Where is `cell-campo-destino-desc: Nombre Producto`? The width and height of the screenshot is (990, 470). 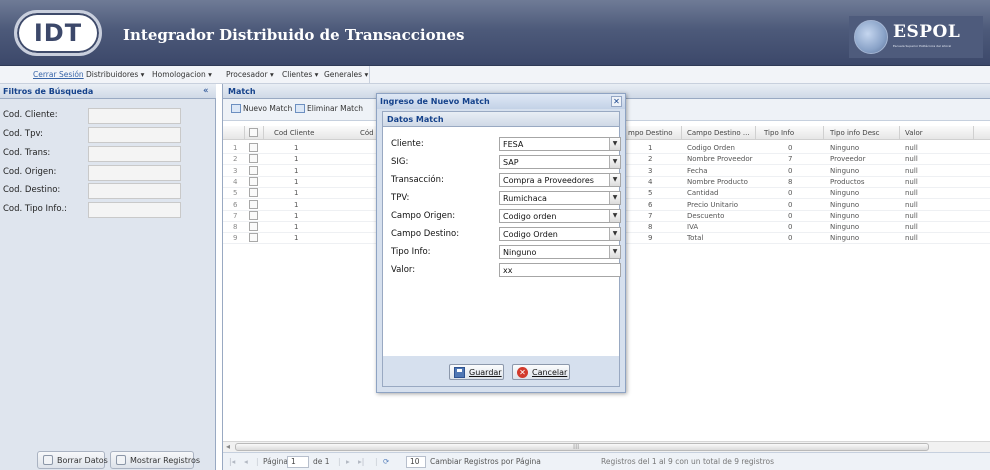 cell-campo-destino-desc: Nombre Producto is located at coordinates (717, 182).